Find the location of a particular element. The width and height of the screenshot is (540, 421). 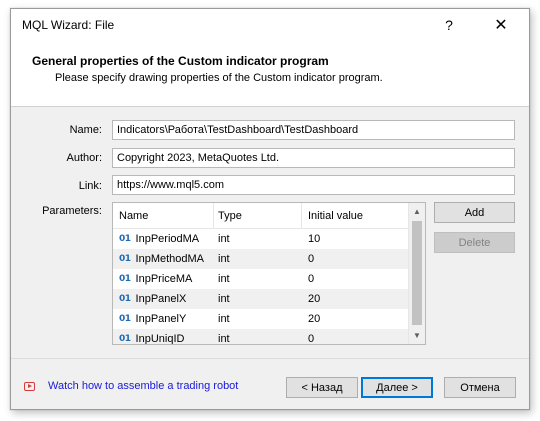

param-name-cell: 01 InpPanelX is located at coordinates (163, 299).